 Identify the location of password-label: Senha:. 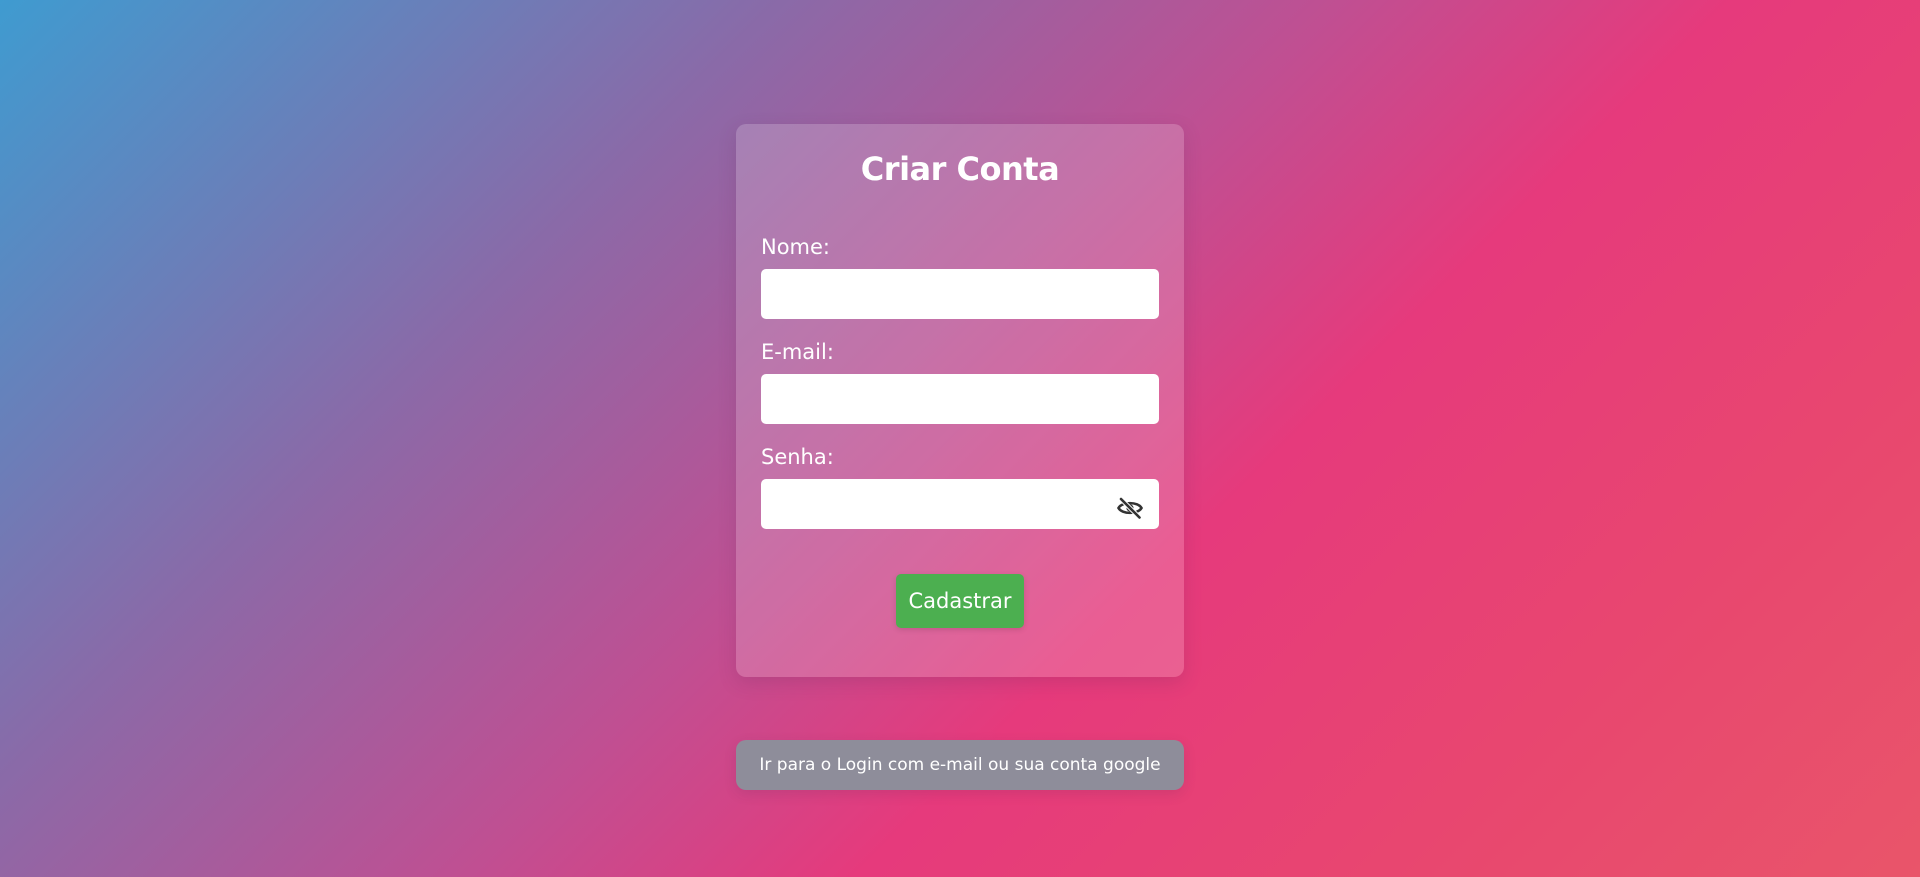
(797, 457).